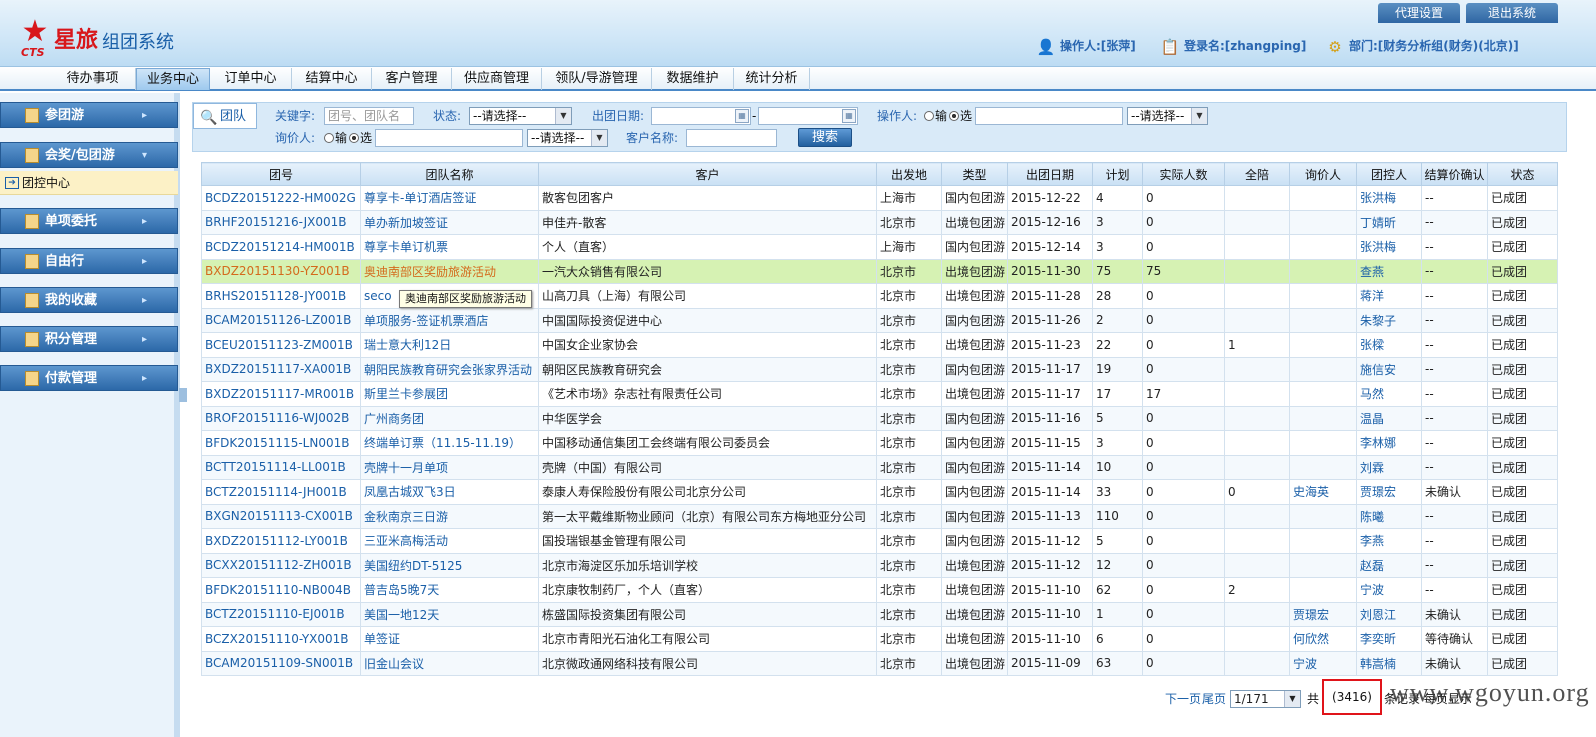 The width and height of the screenshot is (1596, 737). I want to click on tab-order-center: 订单中心, so click(251, 79).